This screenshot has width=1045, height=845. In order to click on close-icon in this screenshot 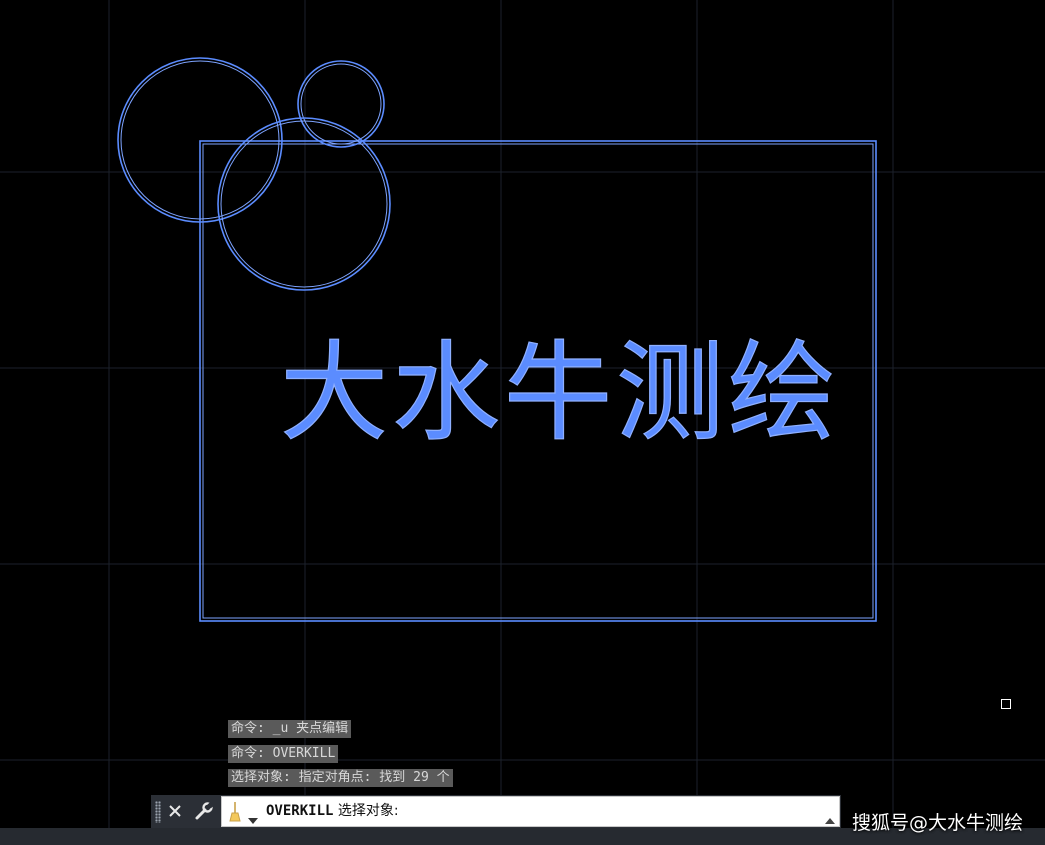, I will do `click(175, 811)`.